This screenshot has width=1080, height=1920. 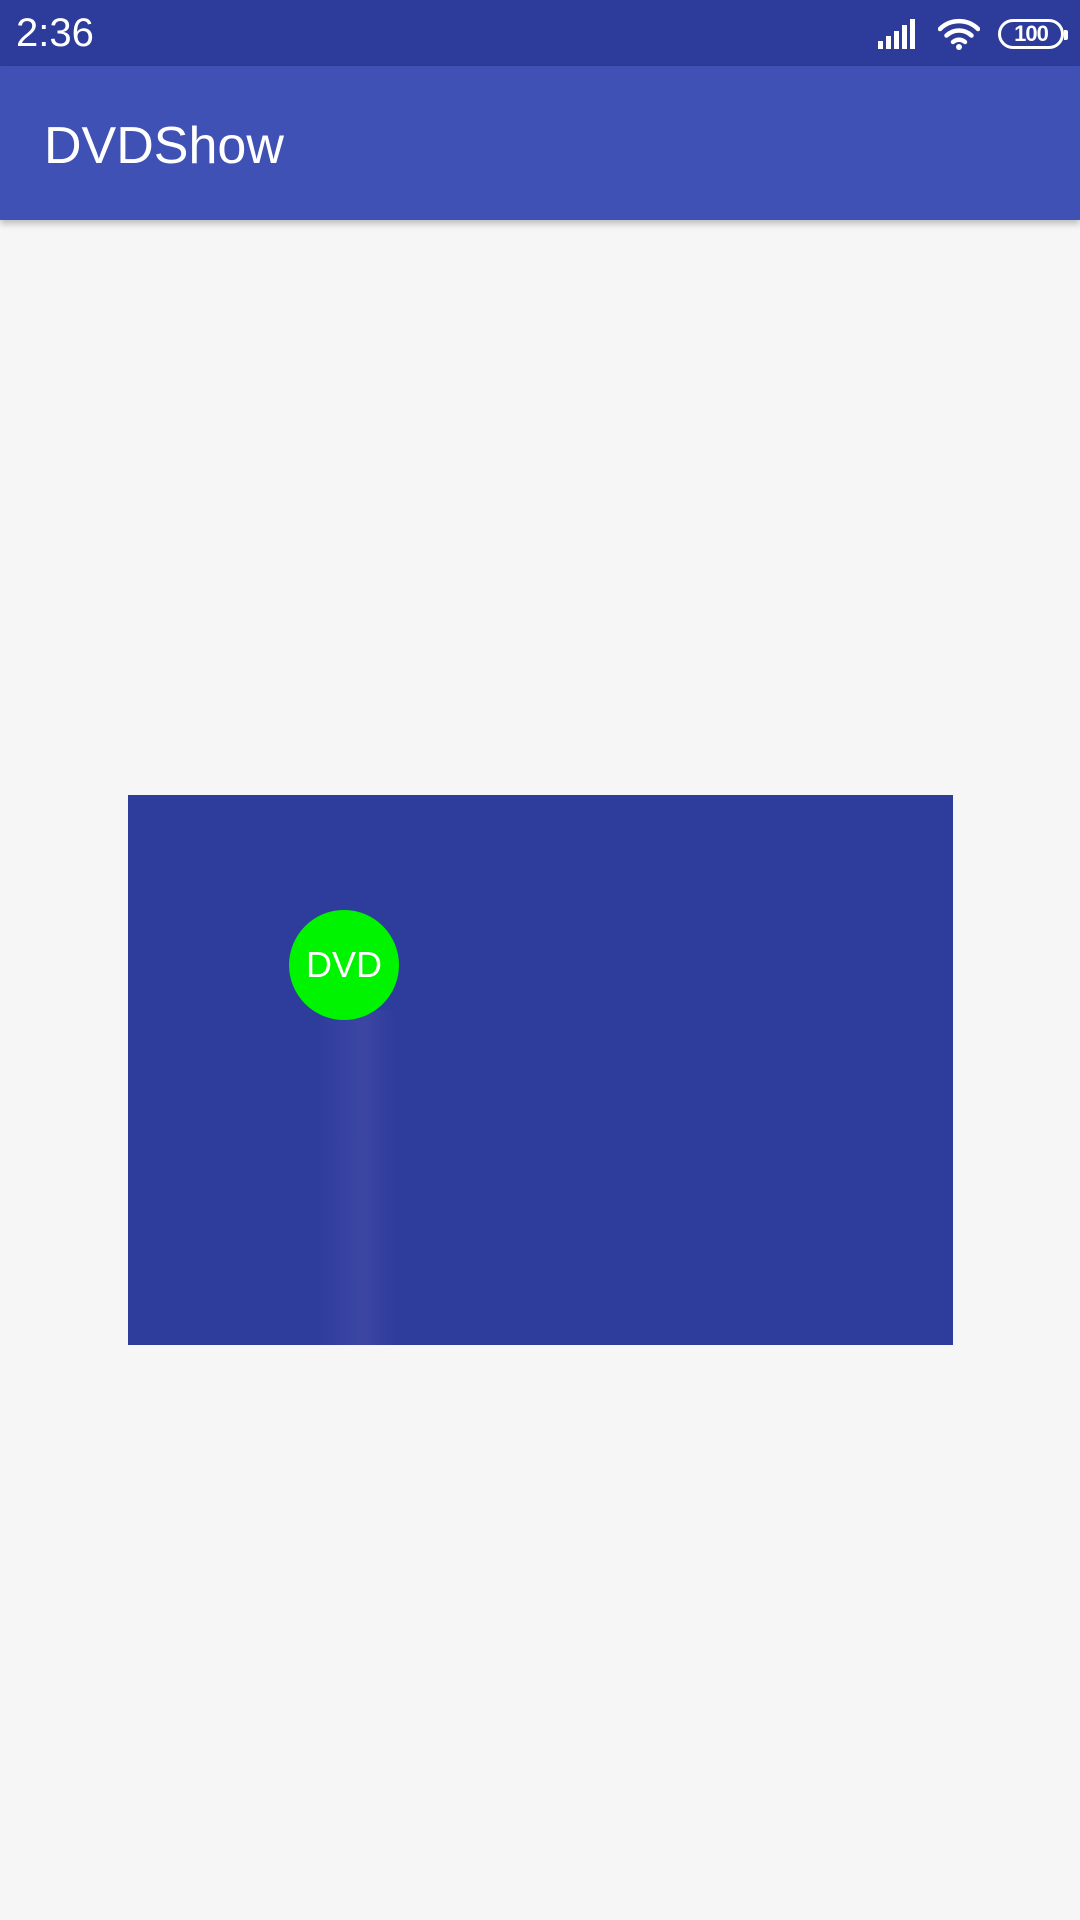 I want to click on app-bar: DVDShow, so click(x=540, y=143).